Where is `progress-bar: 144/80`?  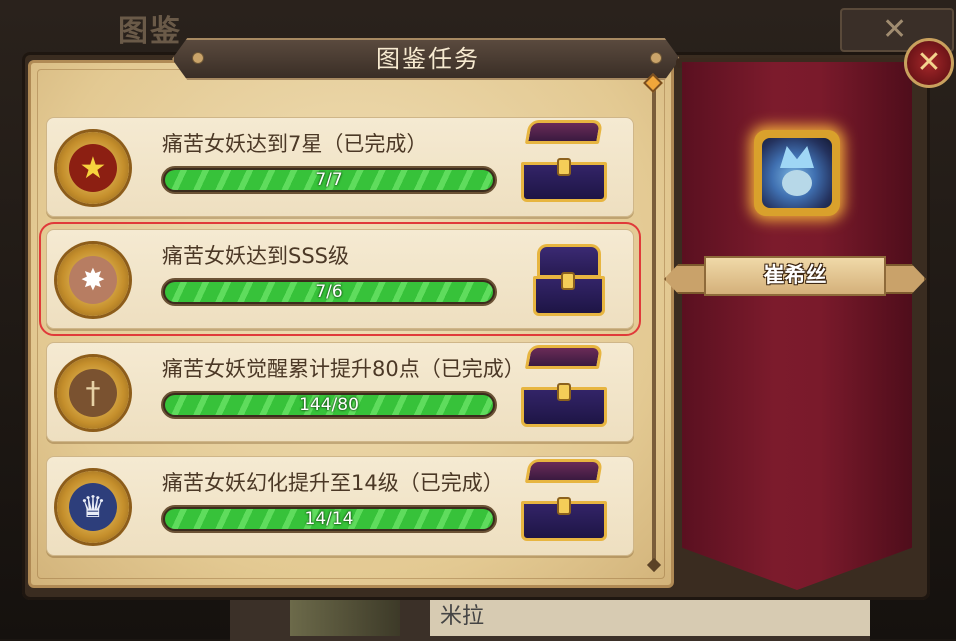 progress-bar: 144/80 is located at coordinates (329, 405).